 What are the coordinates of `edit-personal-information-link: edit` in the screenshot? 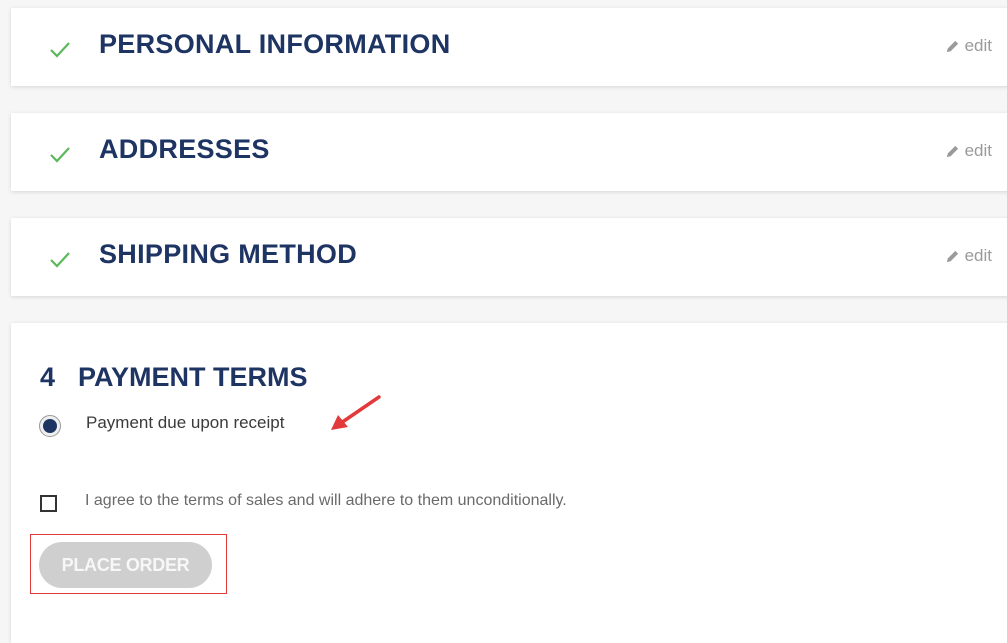 It's located at (968, 46).